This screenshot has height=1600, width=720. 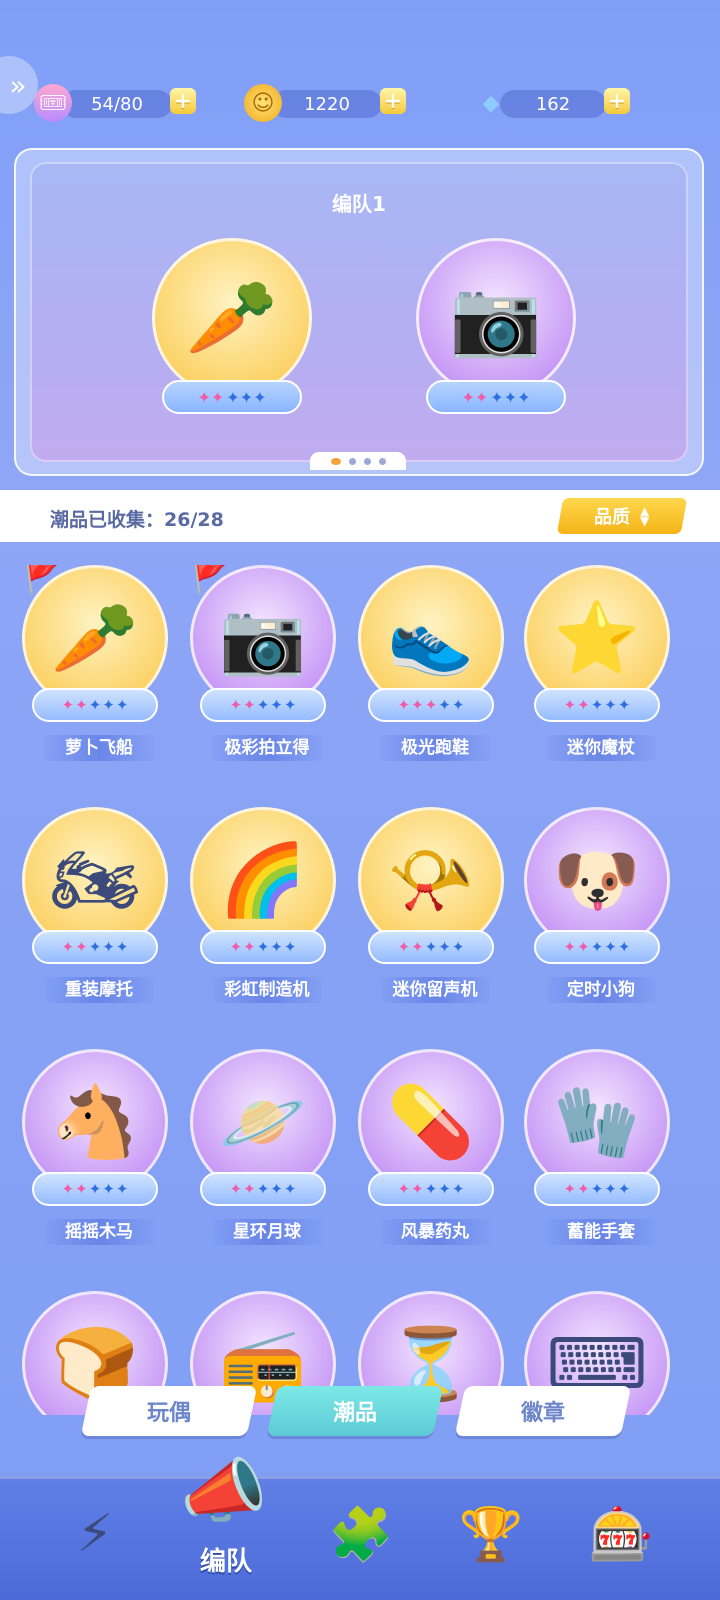 I want to click on item-name: 迷你魔杖, so click(x=601, y=748).